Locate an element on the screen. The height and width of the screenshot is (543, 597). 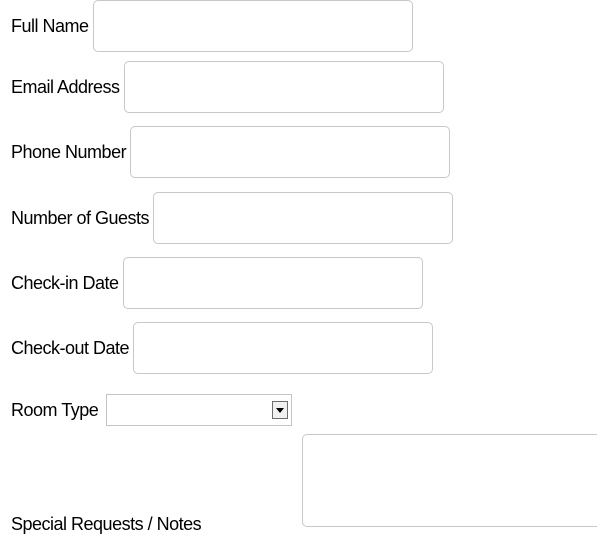
full-name-label: Full Name is located at coordinates (50, 26).